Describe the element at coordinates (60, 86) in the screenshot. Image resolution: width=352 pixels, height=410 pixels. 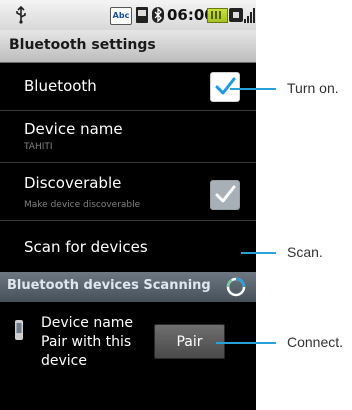
I see `bluetooth-label: Bluetooth` at that location.